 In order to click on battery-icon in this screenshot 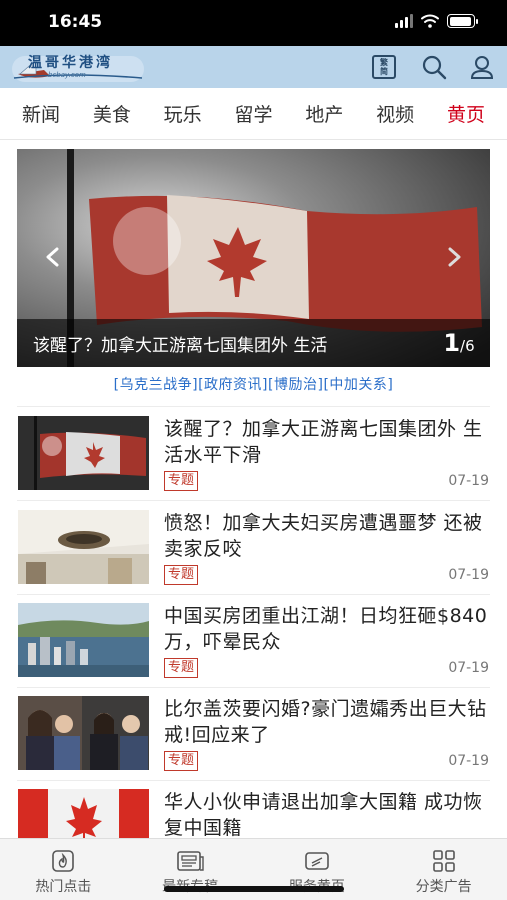, I will do `click(462, 21)`.